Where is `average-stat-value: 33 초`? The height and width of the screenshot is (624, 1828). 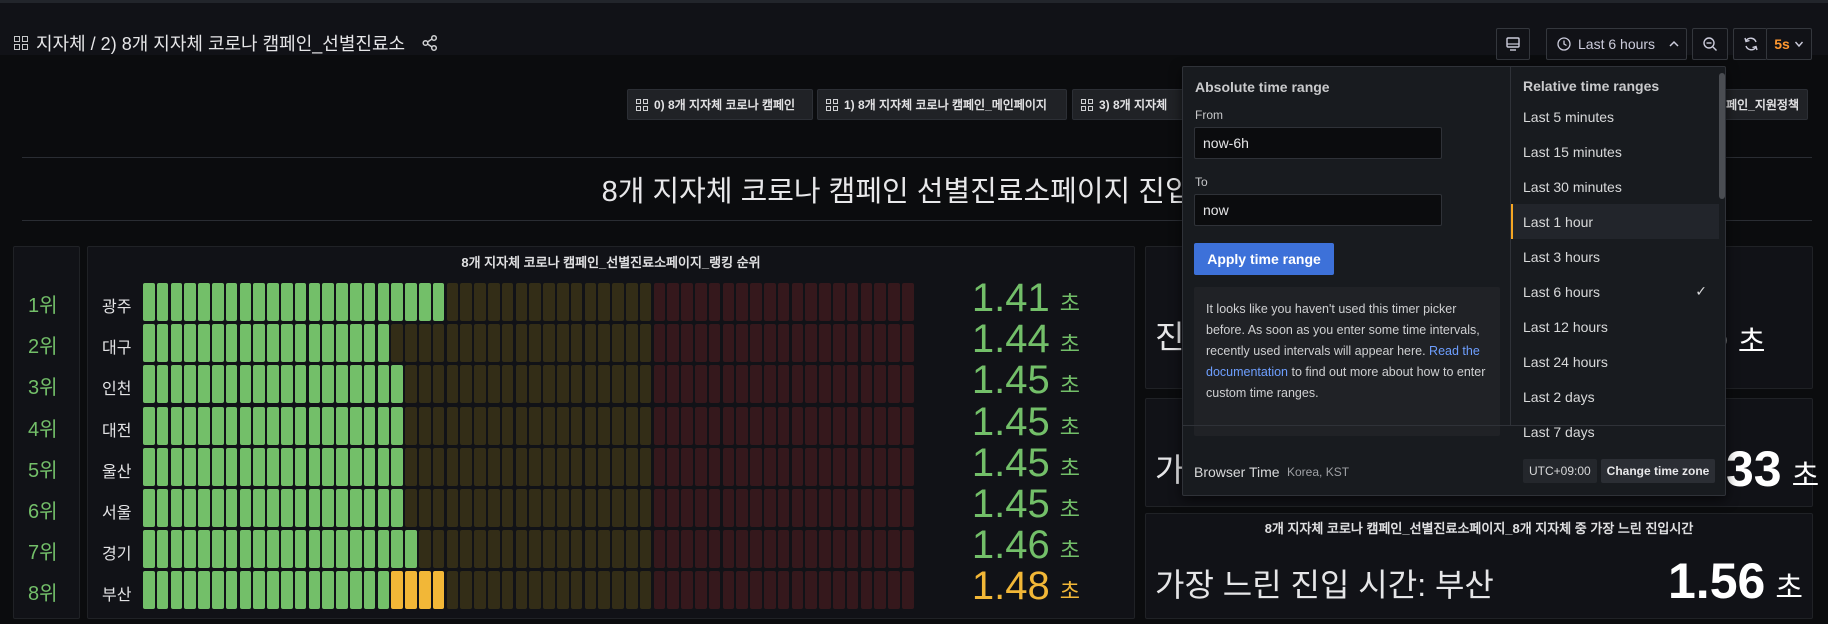 average-stat-value: 33 초 is located at coordinates (1772, 469).